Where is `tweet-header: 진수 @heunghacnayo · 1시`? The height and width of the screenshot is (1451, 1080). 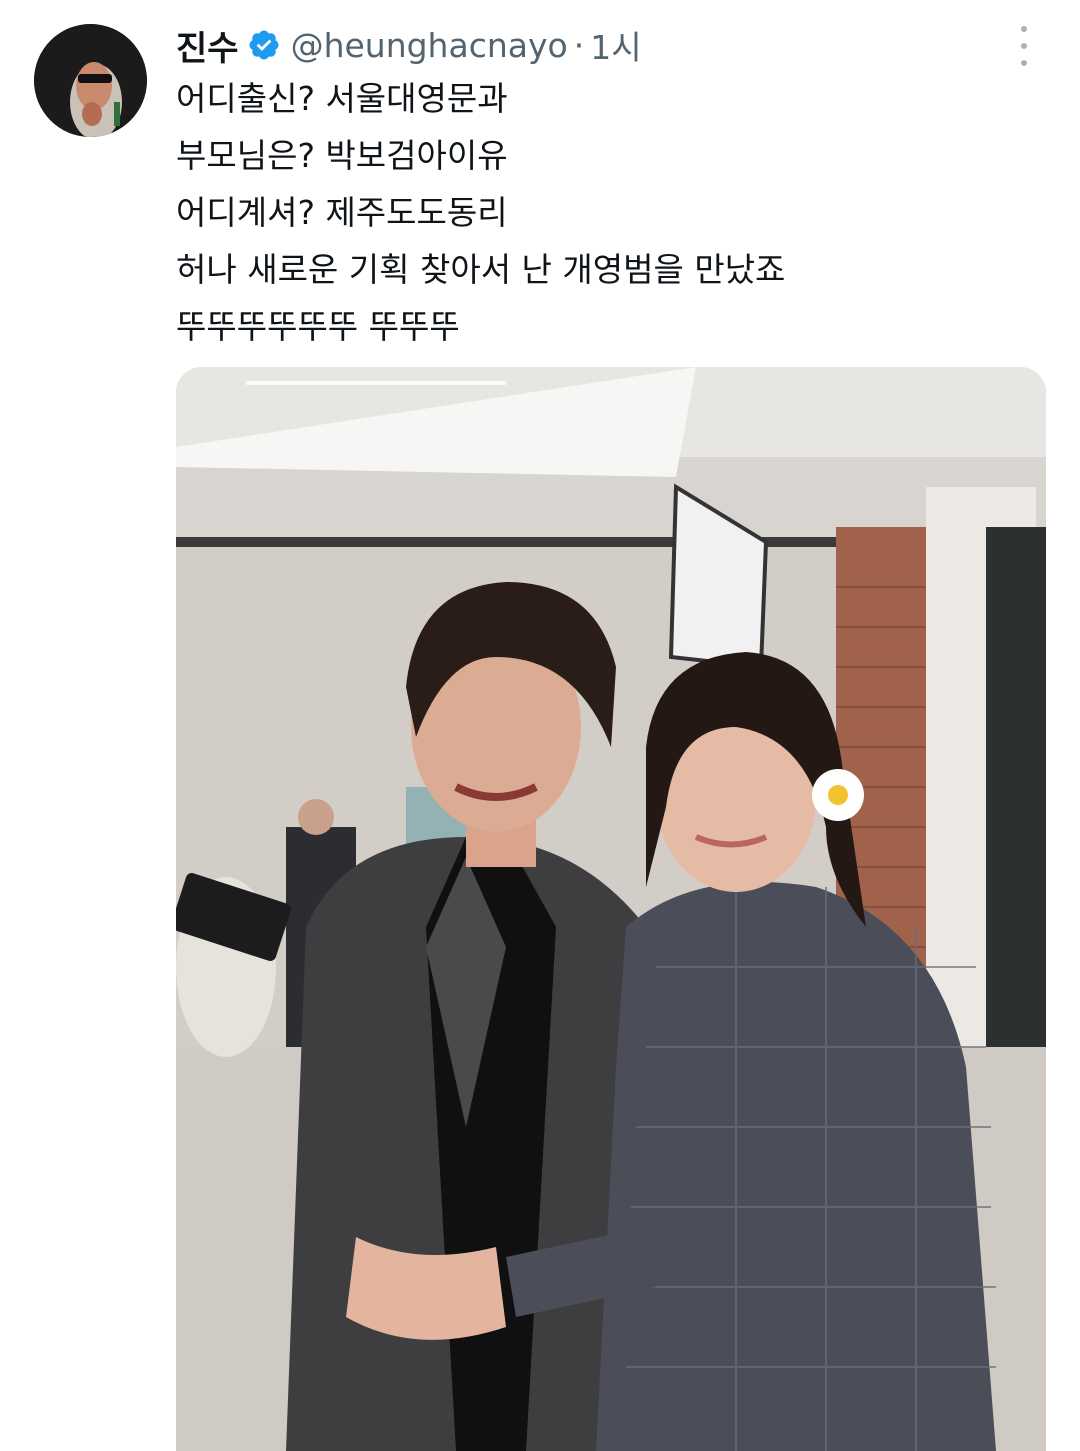 tweet-header: 진수 @heunghacnayo · 1시 is located at coordinates (409, 45).